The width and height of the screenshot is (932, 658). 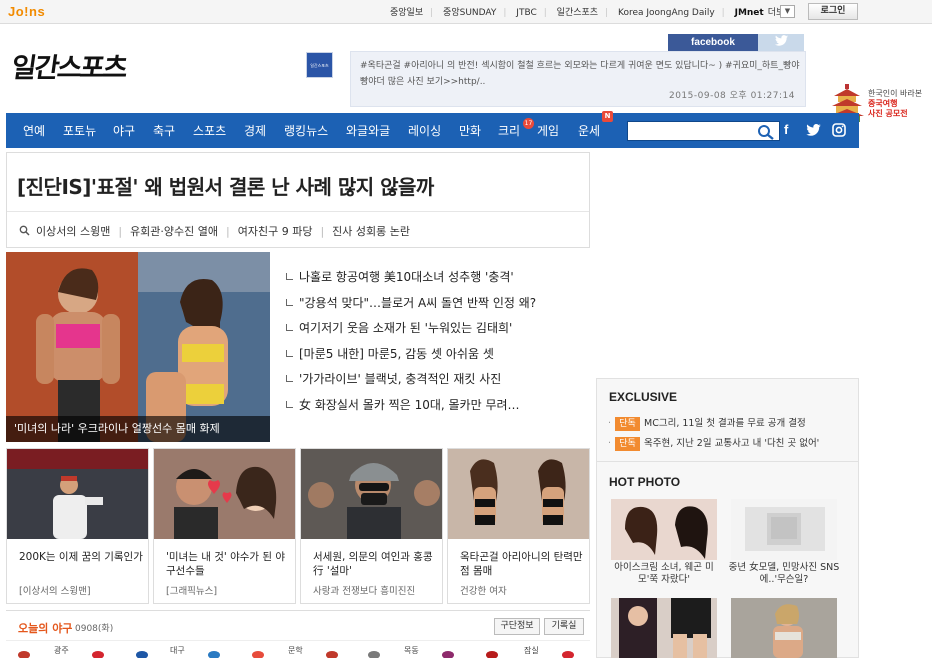 What do you see at coordinates (883, 103) in the screenshot?
I see `promo-line-2: 중국여행` at bounding box center [883, 103].